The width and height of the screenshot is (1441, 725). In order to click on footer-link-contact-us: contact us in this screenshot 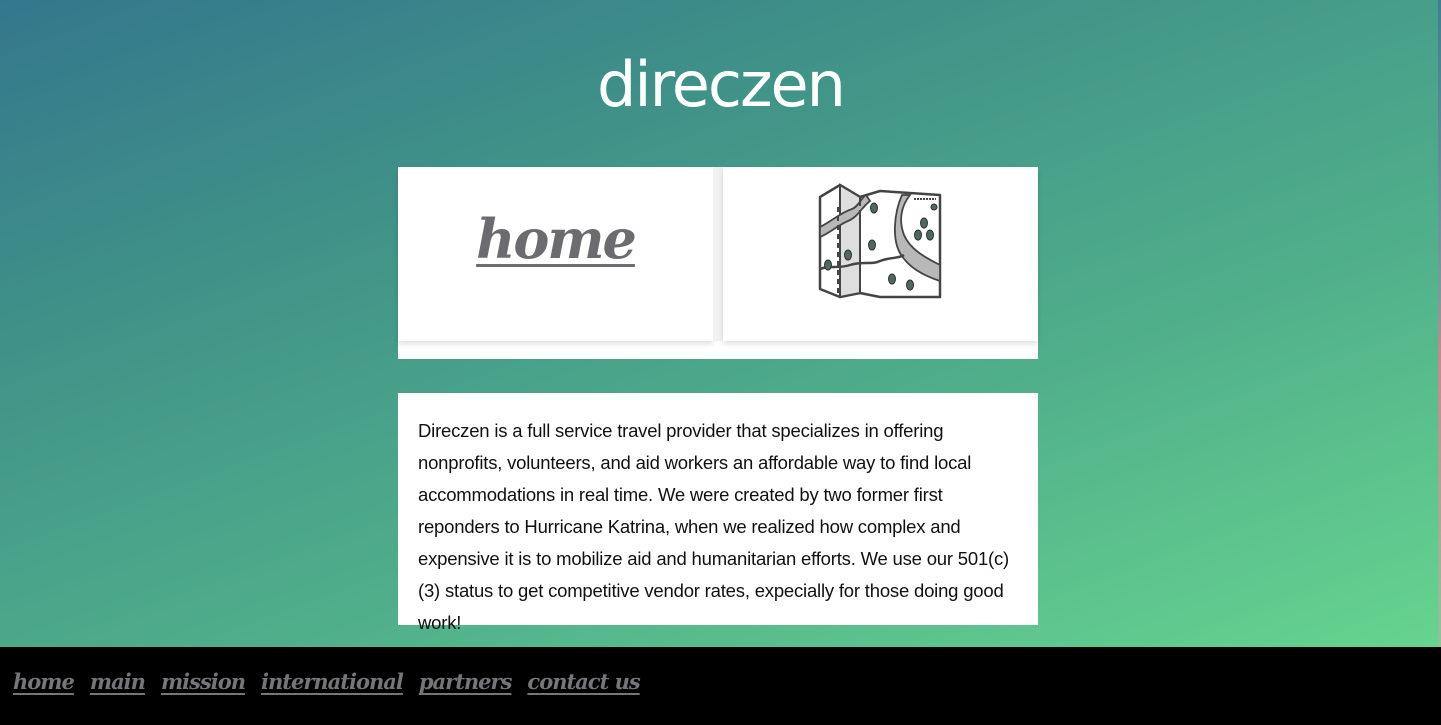, I will do `click(583, 681)`.